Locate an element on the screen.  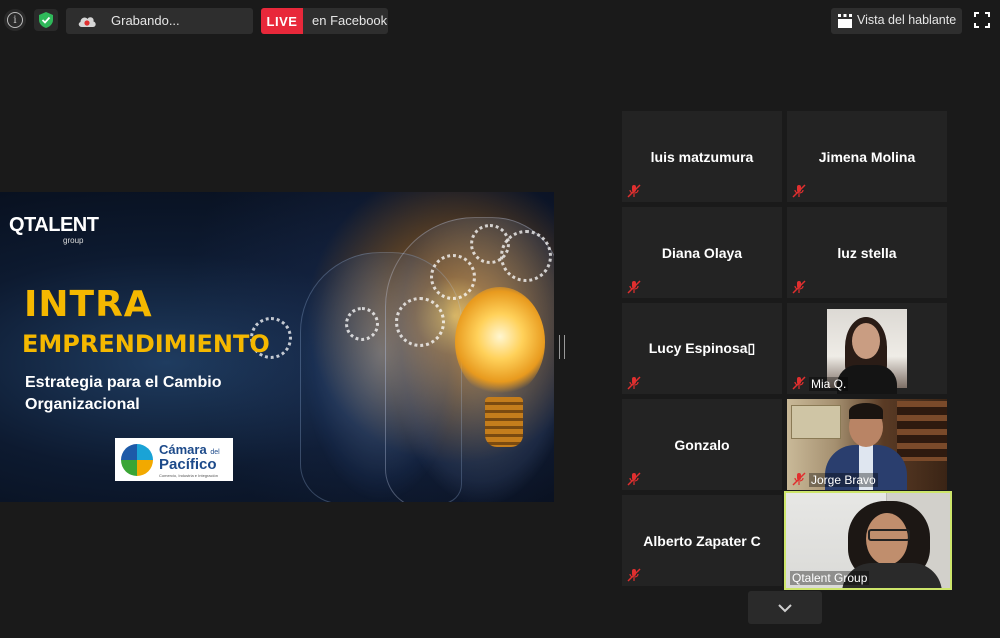
sponsor-name-2: Pacífico is located at coordinates (188, 464).